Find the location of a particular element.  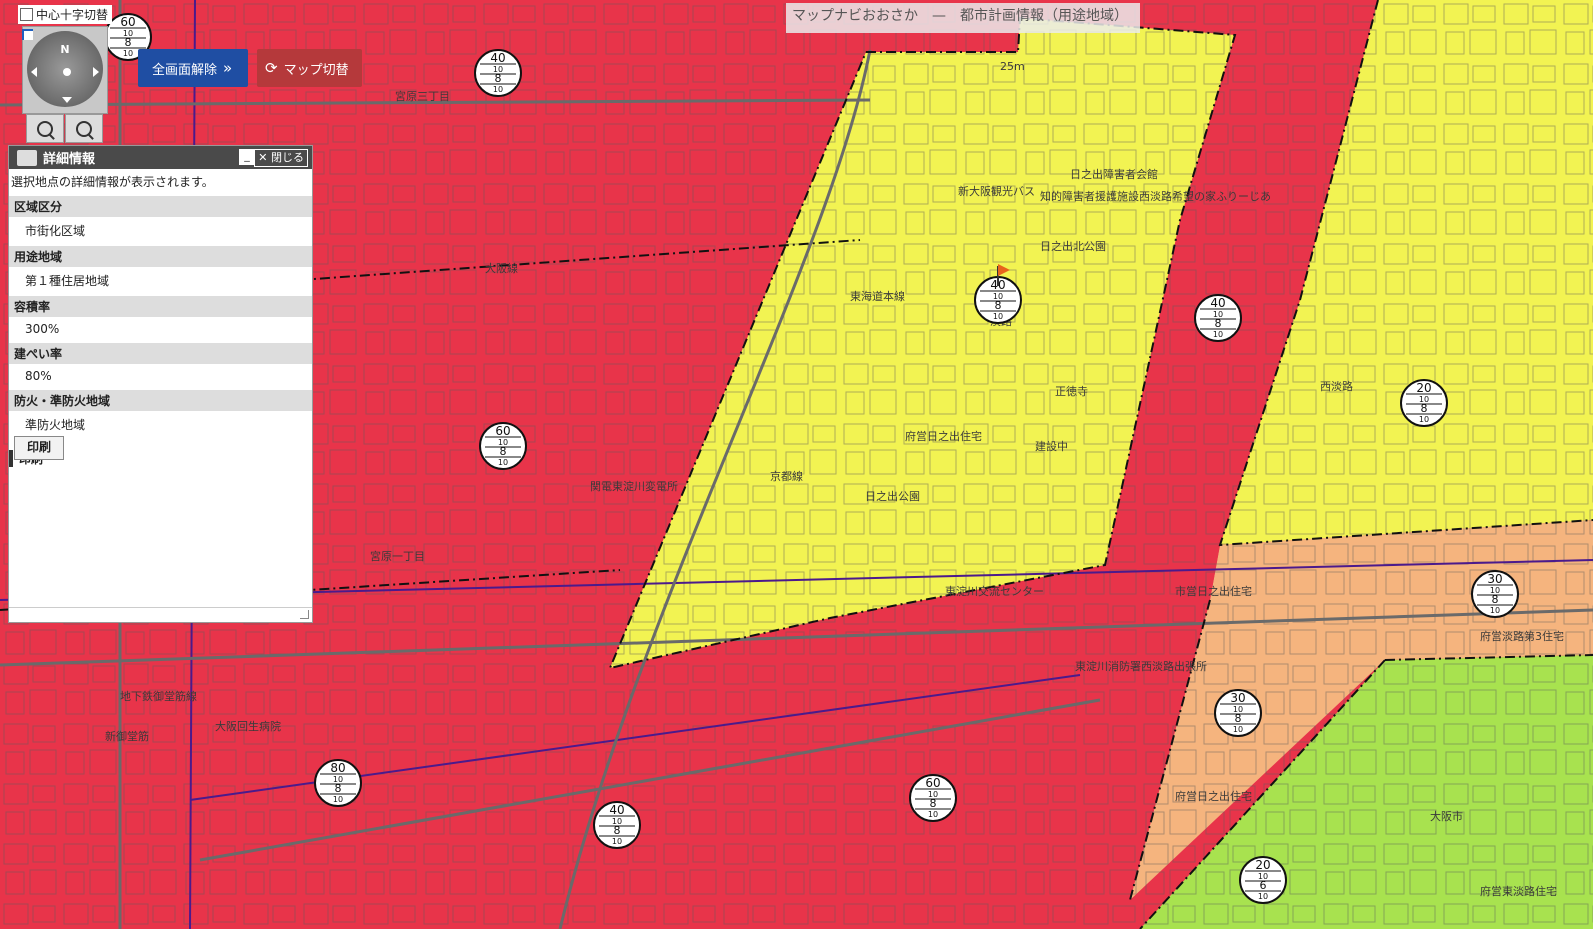

zone-marker: 8010810 is located at coordinates (338, 783).